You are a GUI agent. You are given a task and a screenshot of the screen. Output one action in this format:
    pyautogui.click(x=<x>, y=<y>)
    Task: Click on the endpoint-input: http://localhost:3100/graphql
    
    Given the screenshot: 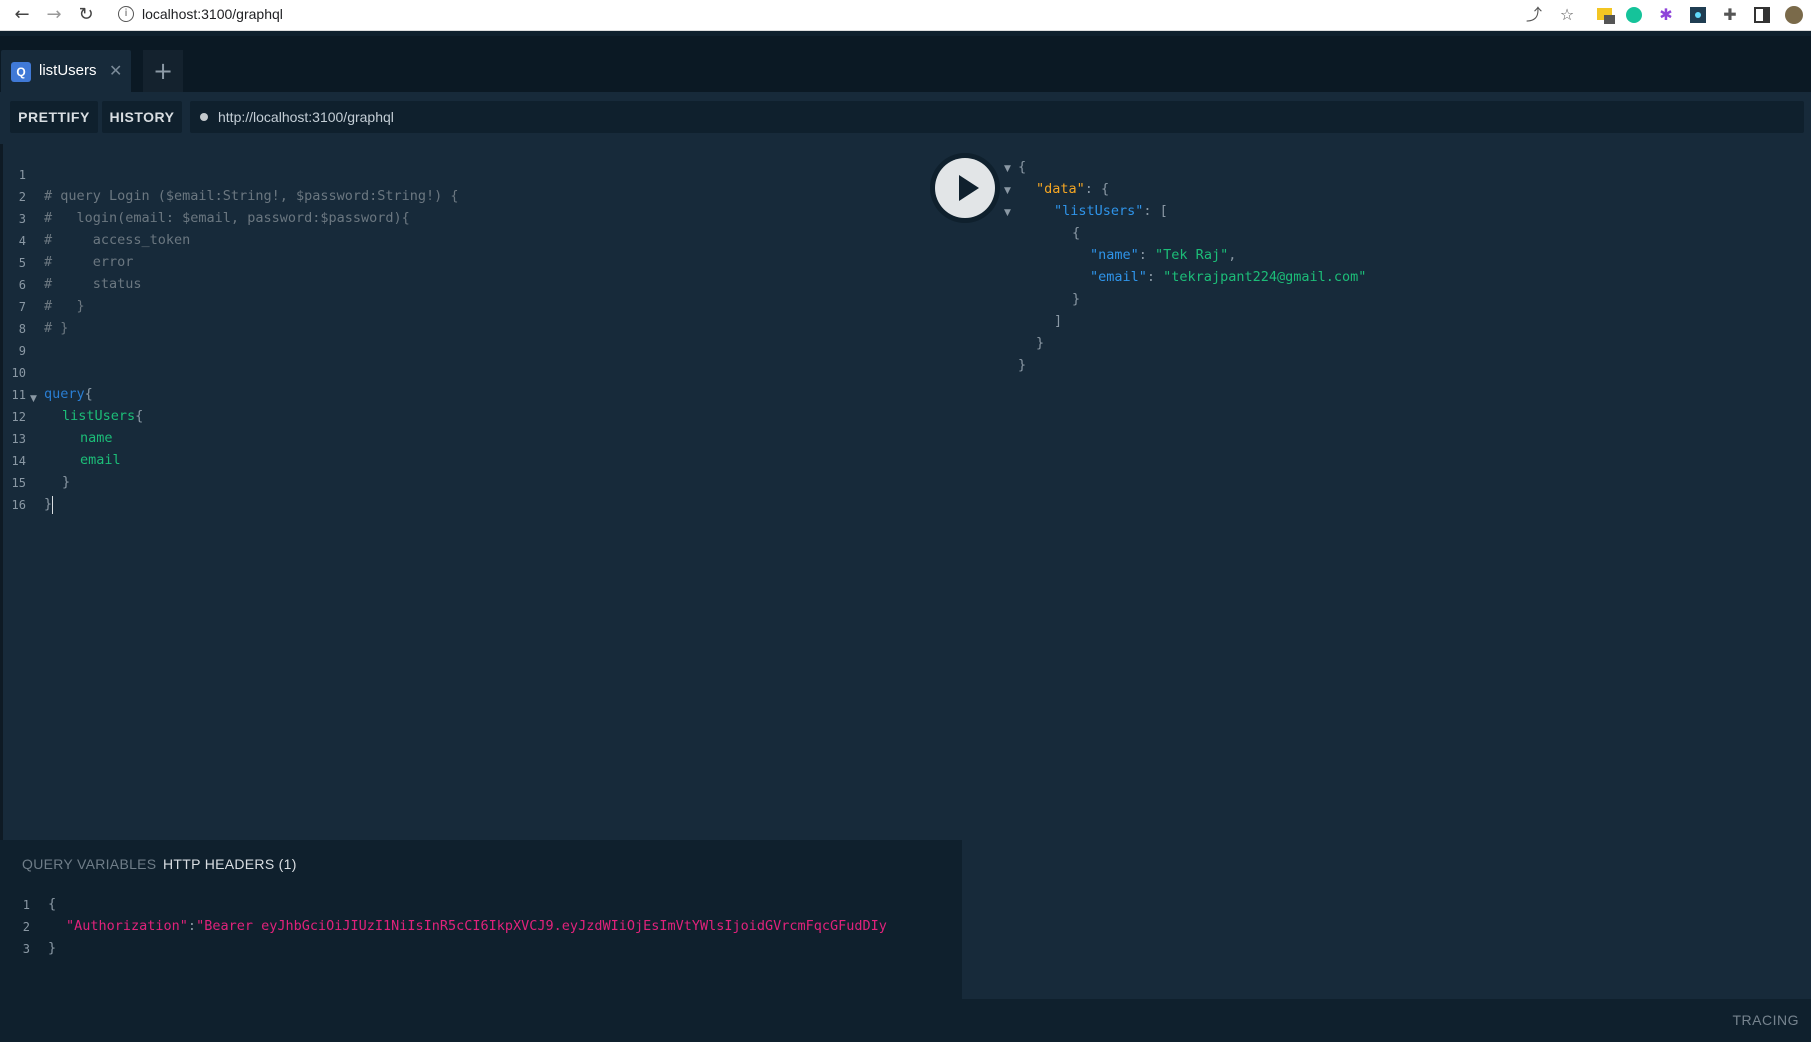 What is the action you would take?
    pyautogui.click(x=997, y=117)
    